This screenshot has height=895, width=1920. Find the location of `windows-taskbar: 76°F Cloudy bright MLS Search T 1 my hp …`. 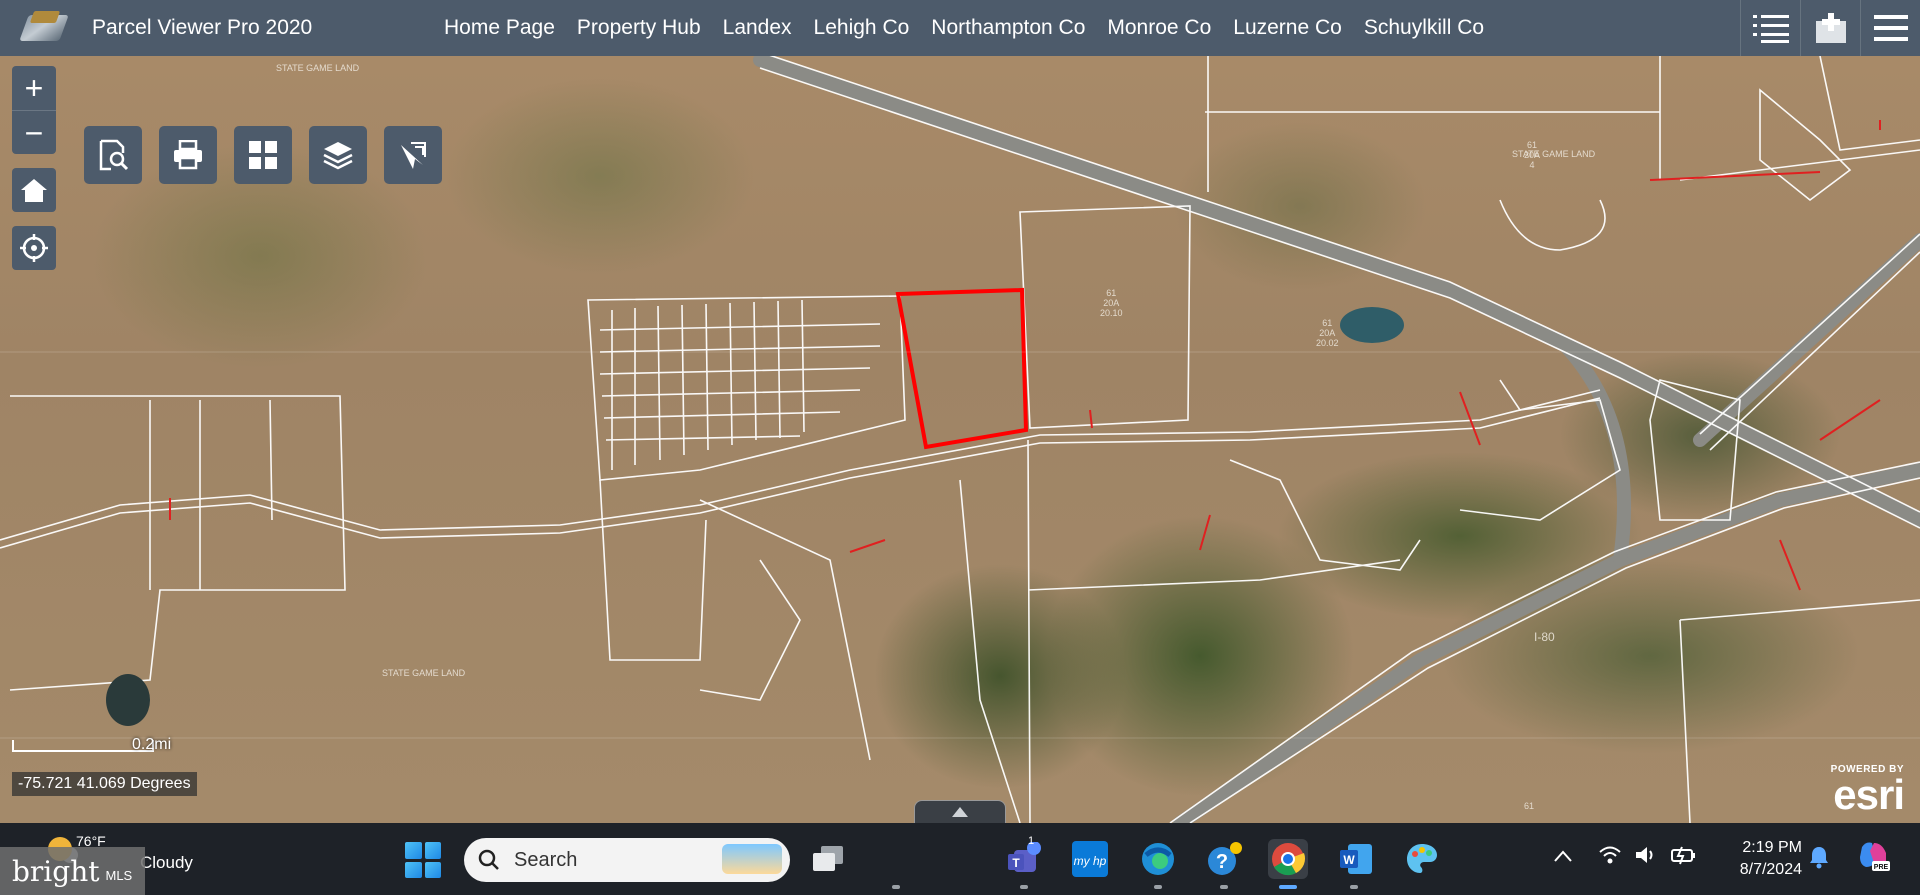

windows-taskbar: 76°F Cloudy bright MLS Search T 1 my hp … is located at coordinates (960, 859).